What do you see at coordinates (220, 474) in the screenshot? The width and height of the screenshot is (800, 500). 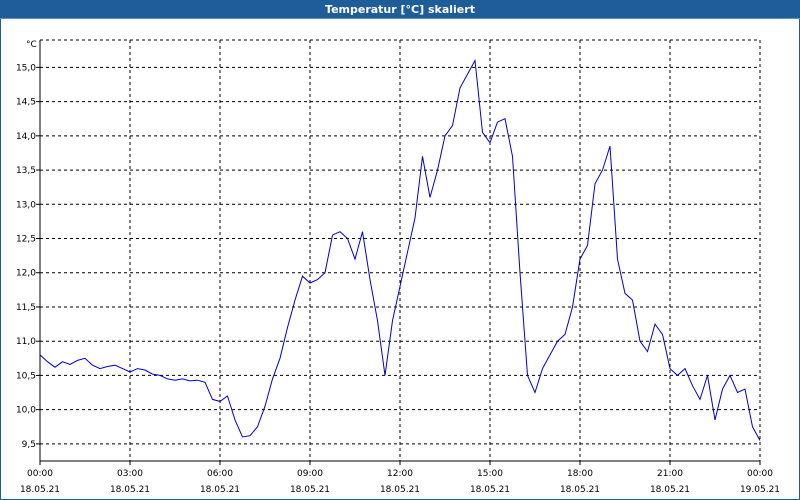 I see `x-tick-time-label: 06:00` at bounding box center [220, 474].